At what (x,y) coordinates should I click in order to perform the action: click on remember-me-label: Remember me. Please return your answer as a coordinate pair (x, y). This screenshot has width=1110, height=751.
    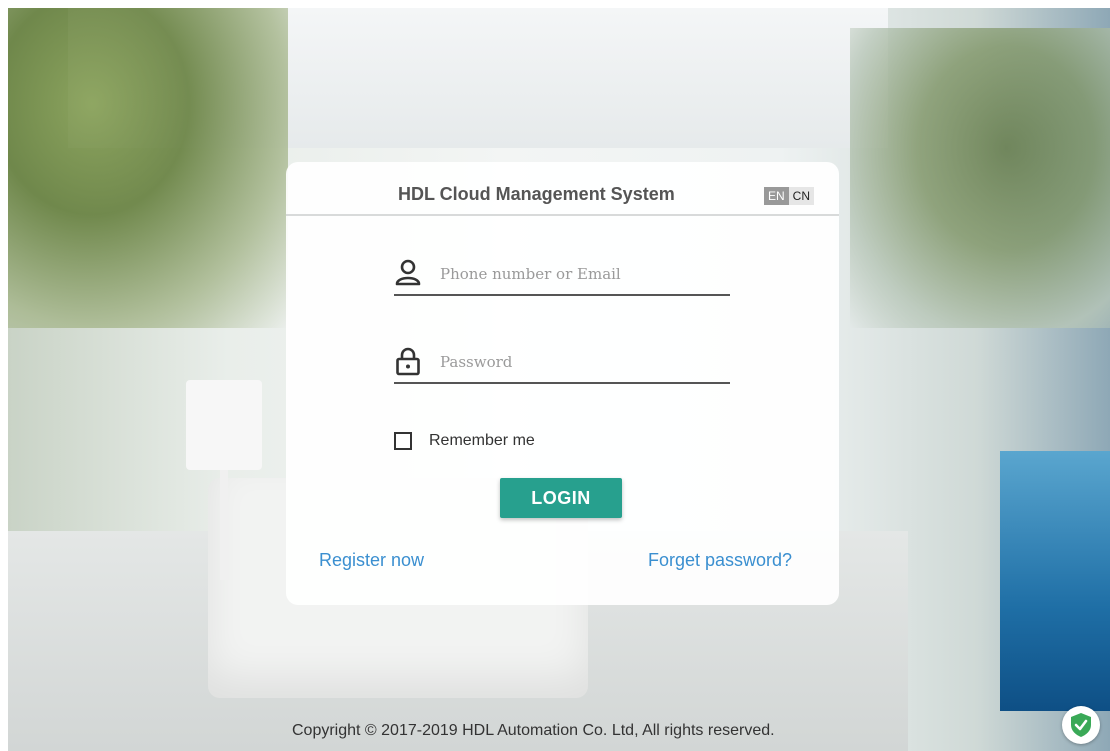
    Looking at the image, I should click on (482, 440).